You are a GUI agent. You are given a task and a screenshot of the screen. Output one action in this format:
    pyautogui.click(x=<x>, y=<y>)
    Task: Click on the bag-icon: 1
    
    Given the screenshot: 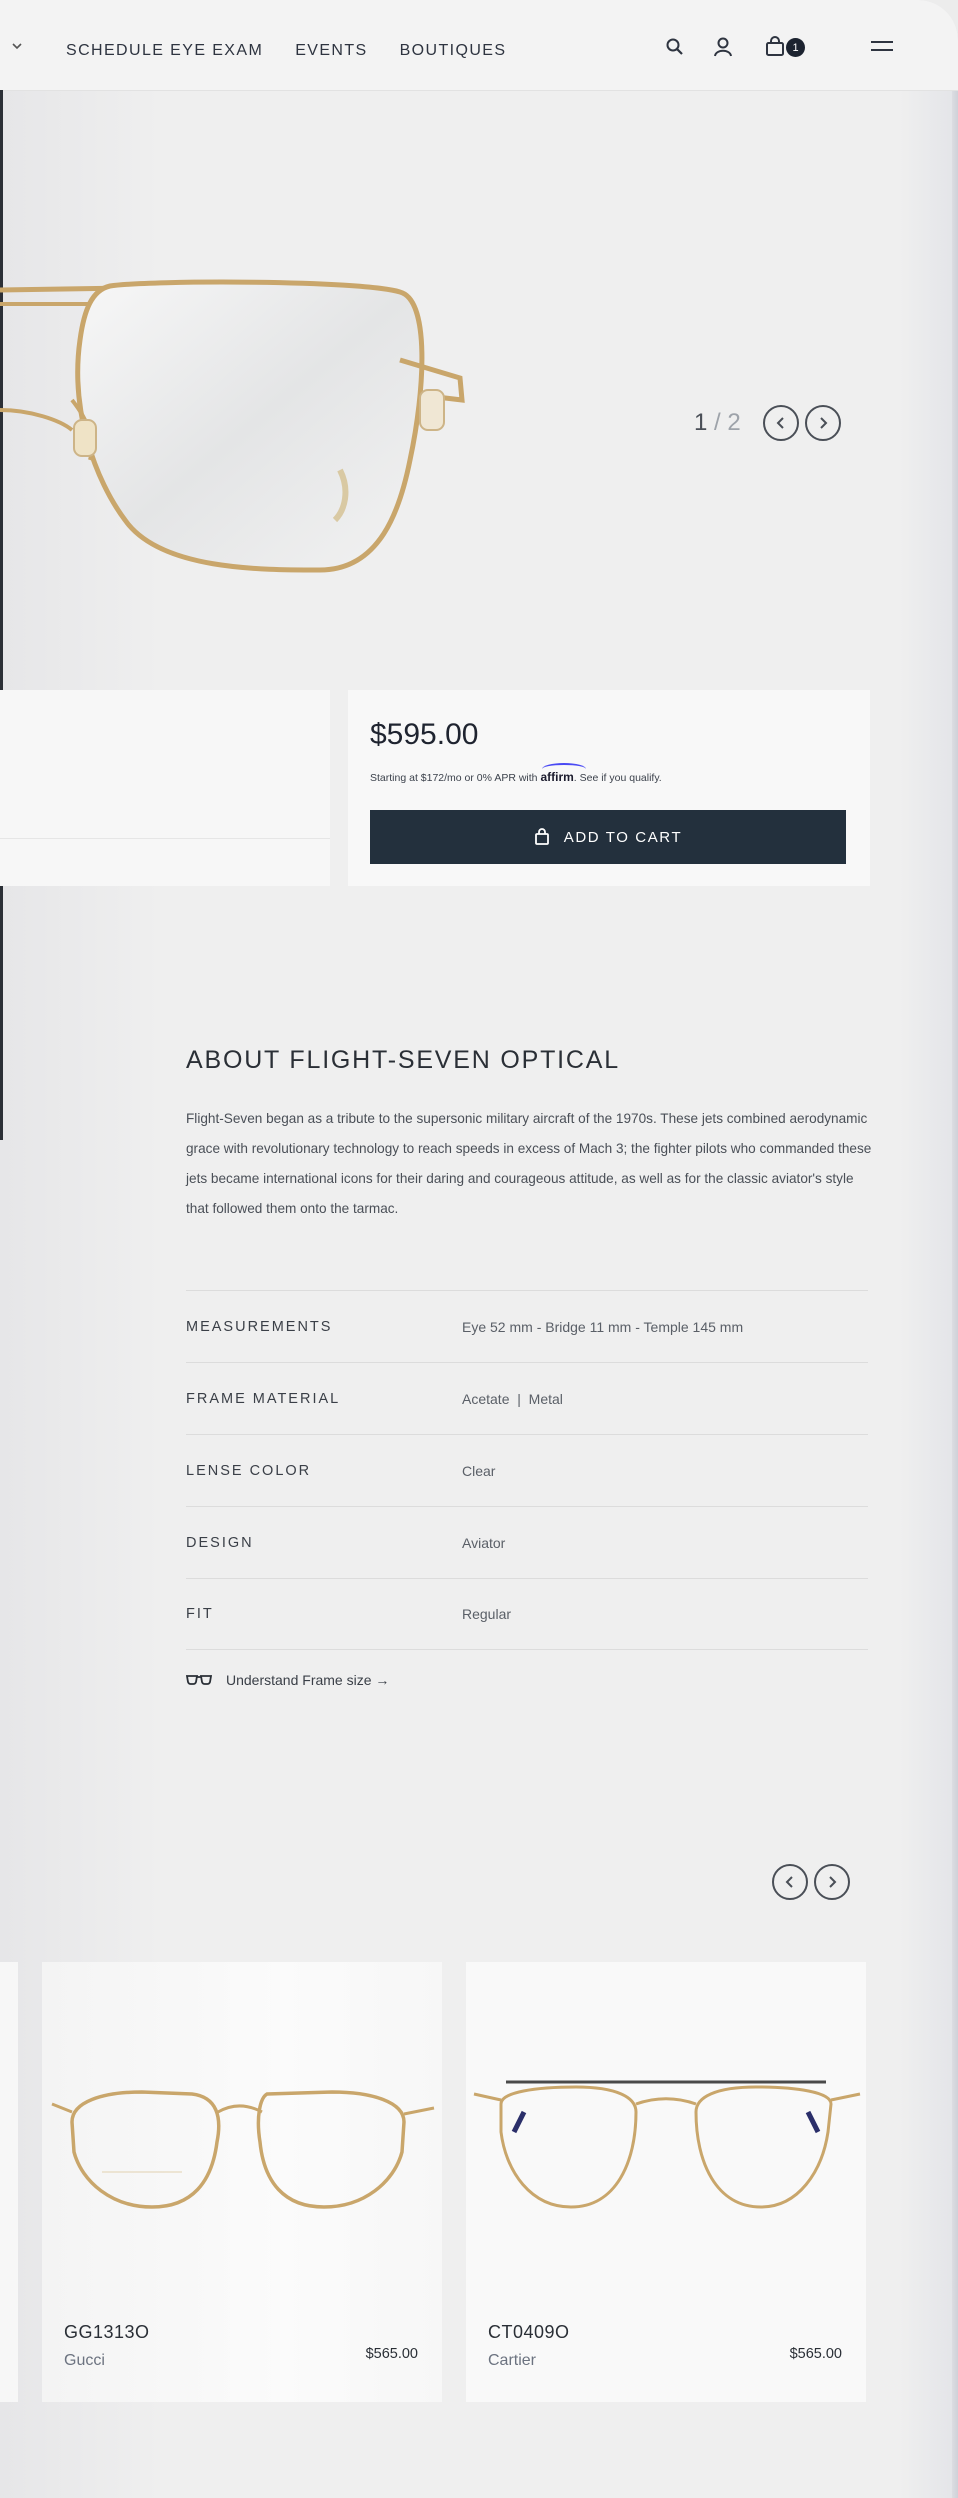 What is the action you would take?
    pyautogui.click(x=783, y=47)
    